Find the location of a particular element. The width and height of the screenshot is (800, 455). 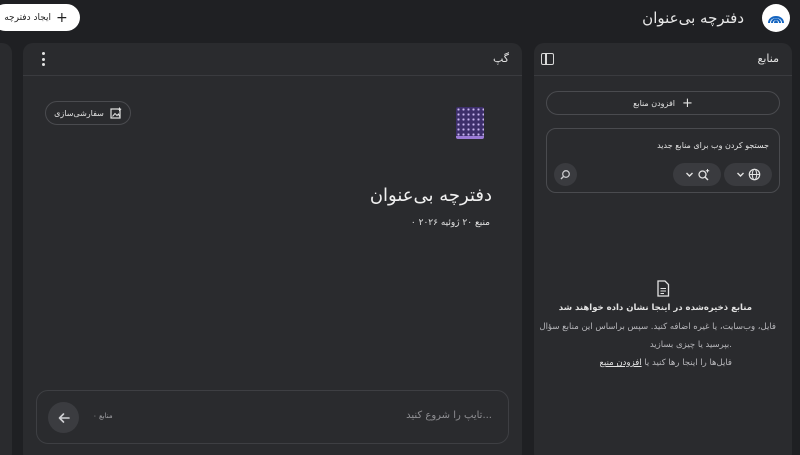

studio-panel is located at coordinates (6, 249).